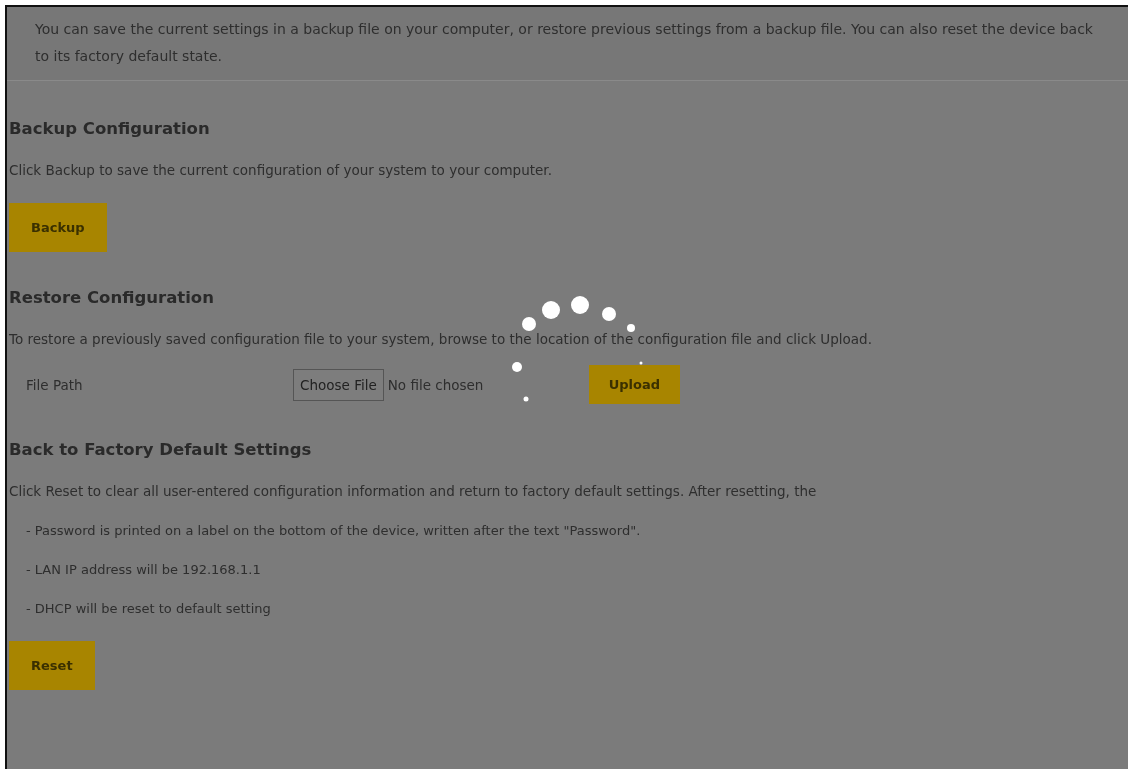  Describe the element at coordinates (634, 384) in the screenshot. I see `upload-button: Upload` at that location.